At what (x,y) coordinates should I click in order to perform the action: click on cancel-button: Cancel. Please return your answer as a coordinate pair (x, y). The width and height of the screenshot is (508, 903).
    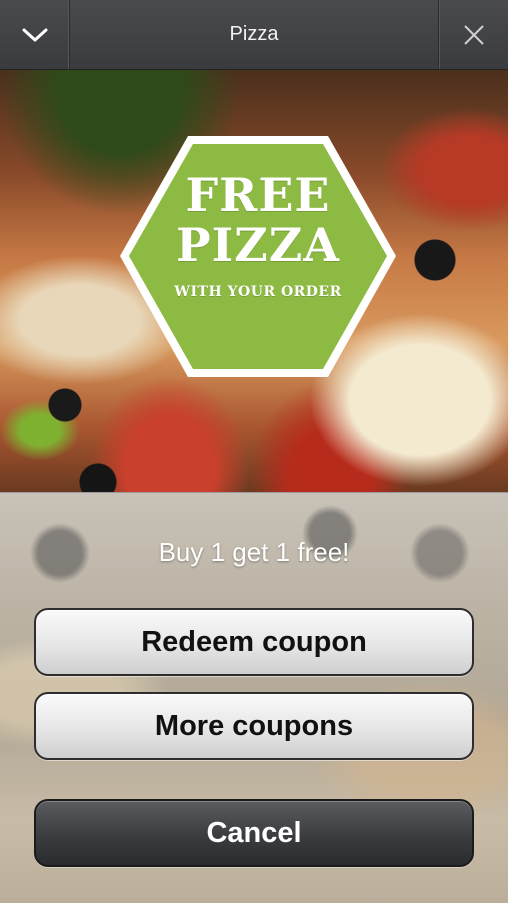
    Looking at the image, I should click on (254, 833).